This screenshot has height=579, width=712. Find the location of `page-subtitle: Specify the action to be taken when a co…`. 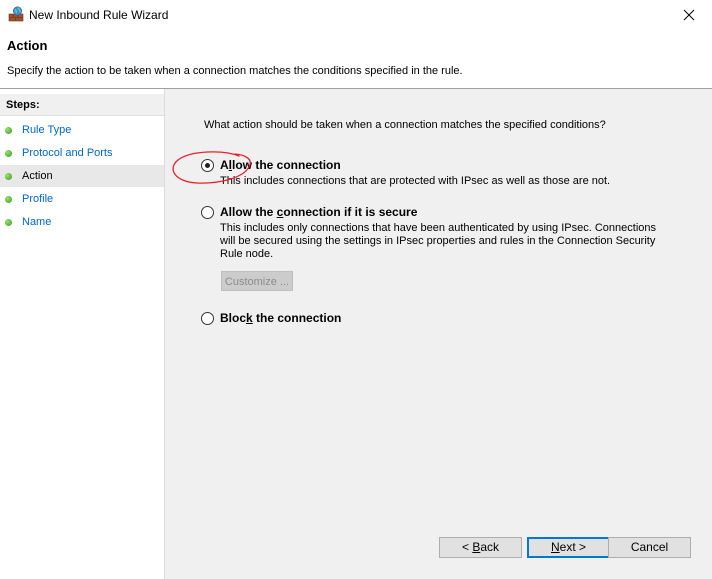

page-subtitle: Specify the action to be taken when a co… is located at coordinates (235, 71).